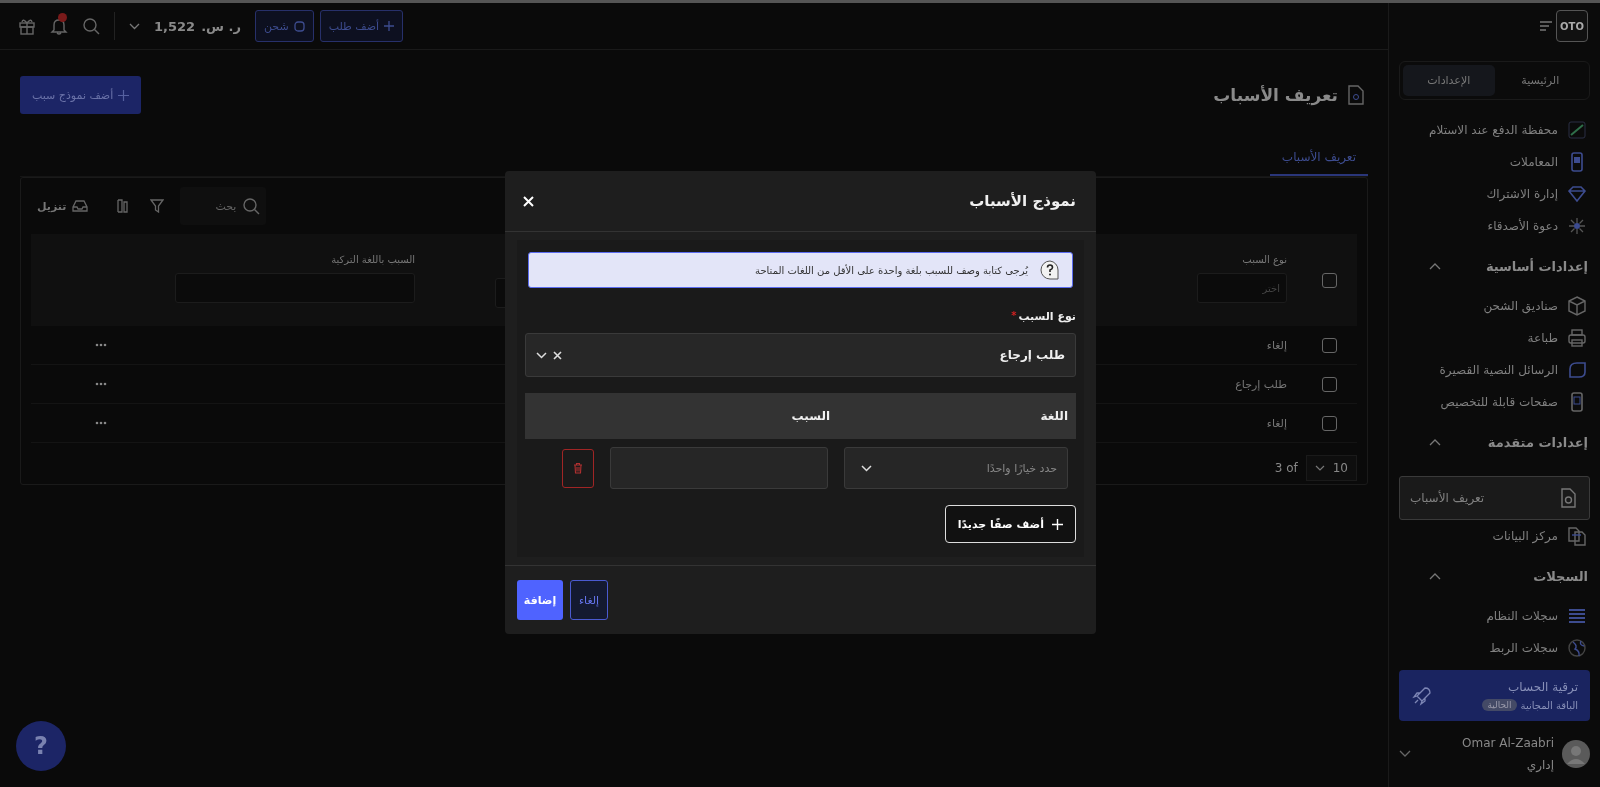 This screenshot has width=1600, height=787. What do you see at coordinates (80, 206) in the screenshot?
I see `inbox-icon` at bounding box center [80, 206].